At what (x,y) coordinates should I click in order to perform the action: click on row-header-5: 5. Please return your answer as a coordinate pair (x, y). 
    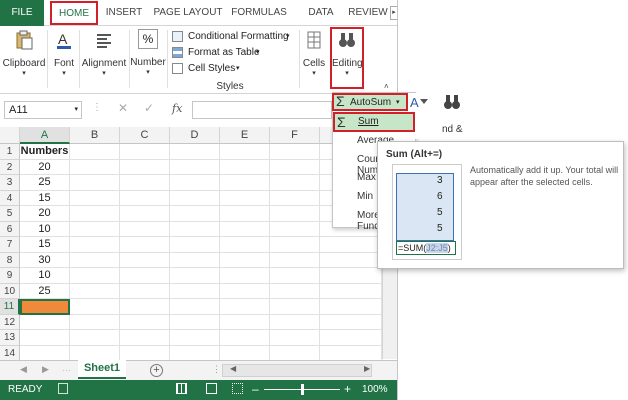
    Looking at the image, I should click on (10, 214).